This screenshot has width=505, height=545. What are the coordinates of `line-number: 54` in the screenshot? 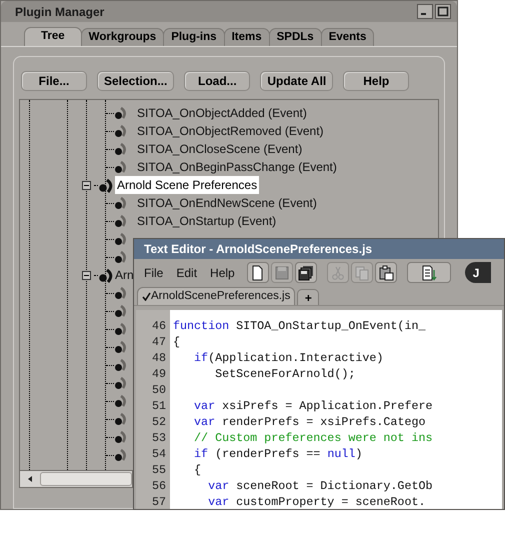 It's located at (158, 454).